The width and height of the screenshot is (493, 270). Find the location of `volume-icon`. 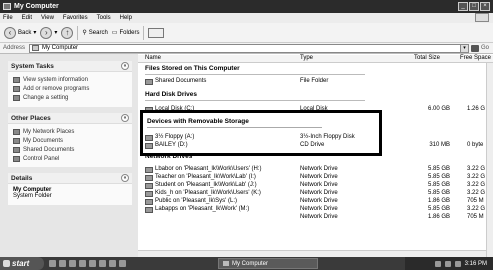

volume-icon is located at coordinates (447, 263).